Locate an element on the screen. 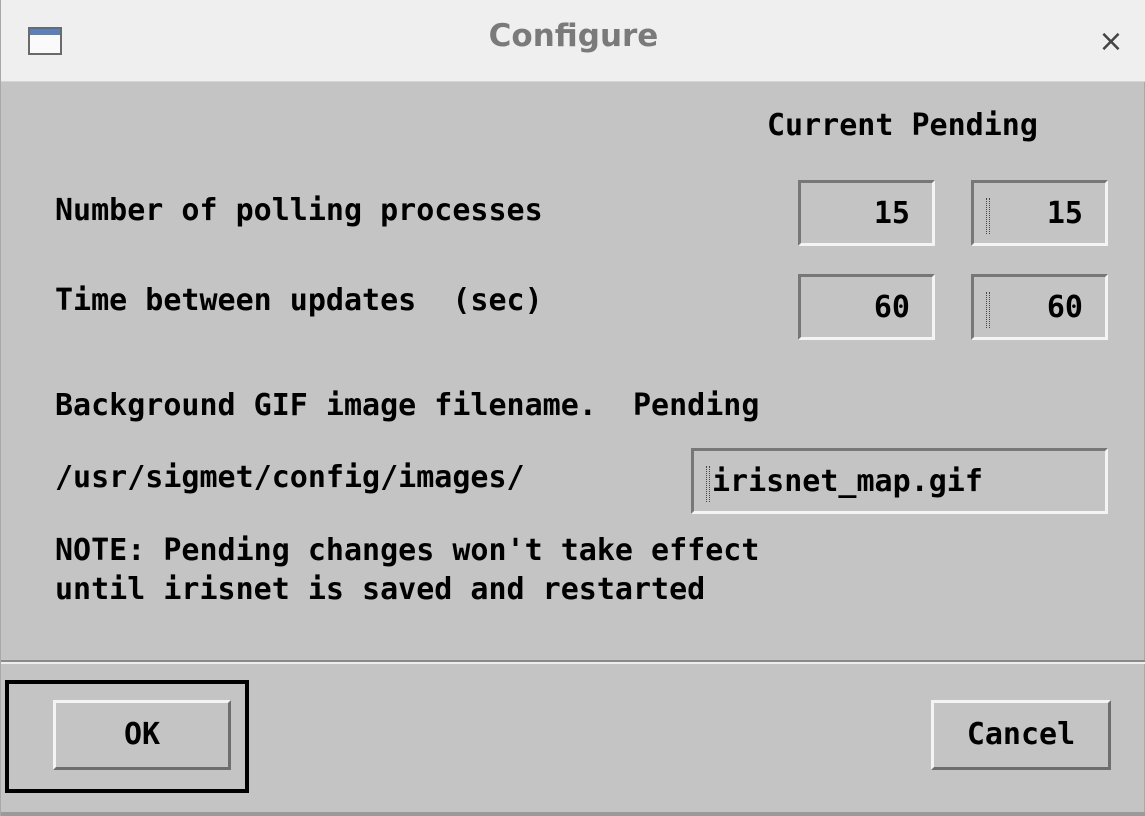  background-filename-input: irisnet_map.gif is located at coordinates (899, 481).